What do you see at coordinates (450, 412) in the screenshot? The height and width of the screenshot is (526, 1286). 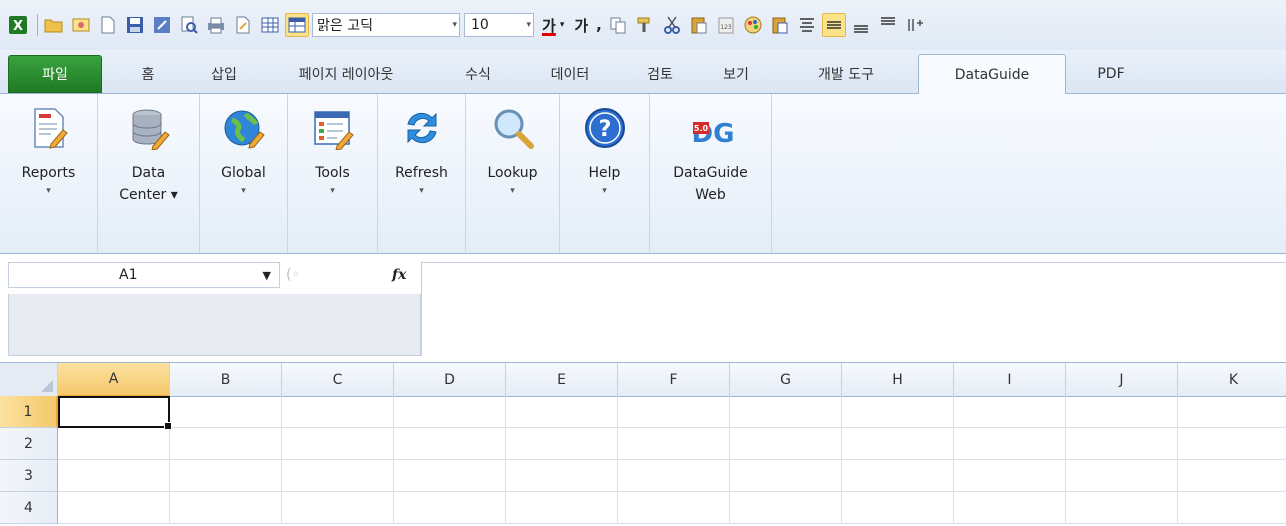 I see `cell-d1` at bounding box center [450, 412].